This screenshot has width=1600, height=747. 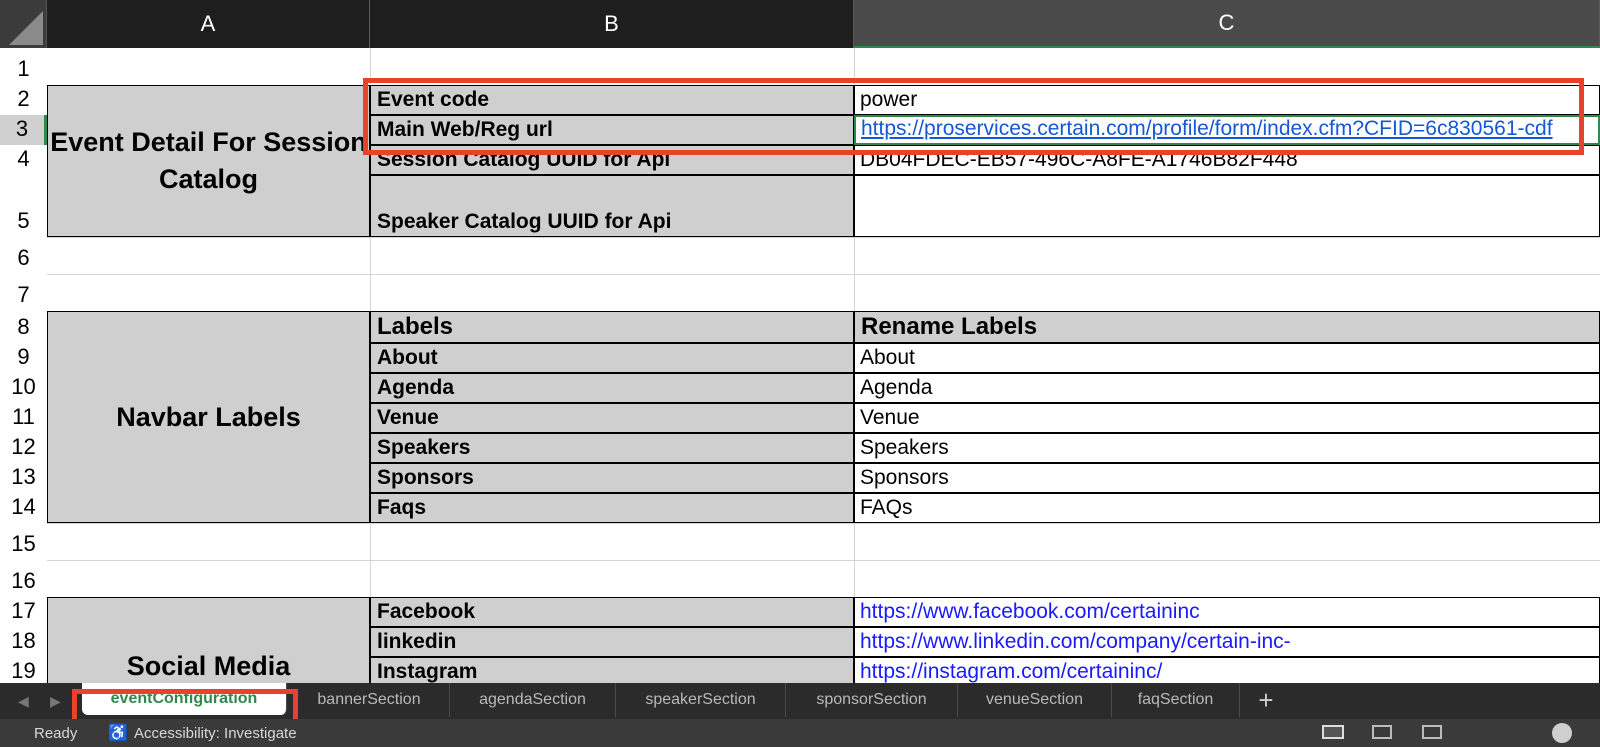 What do you see at coordinates (612, 206) in the screenshot?
I see `cell-speaker-uuid-label: Speaker Catalog UUID for Api` at bounding box center [612, 206].